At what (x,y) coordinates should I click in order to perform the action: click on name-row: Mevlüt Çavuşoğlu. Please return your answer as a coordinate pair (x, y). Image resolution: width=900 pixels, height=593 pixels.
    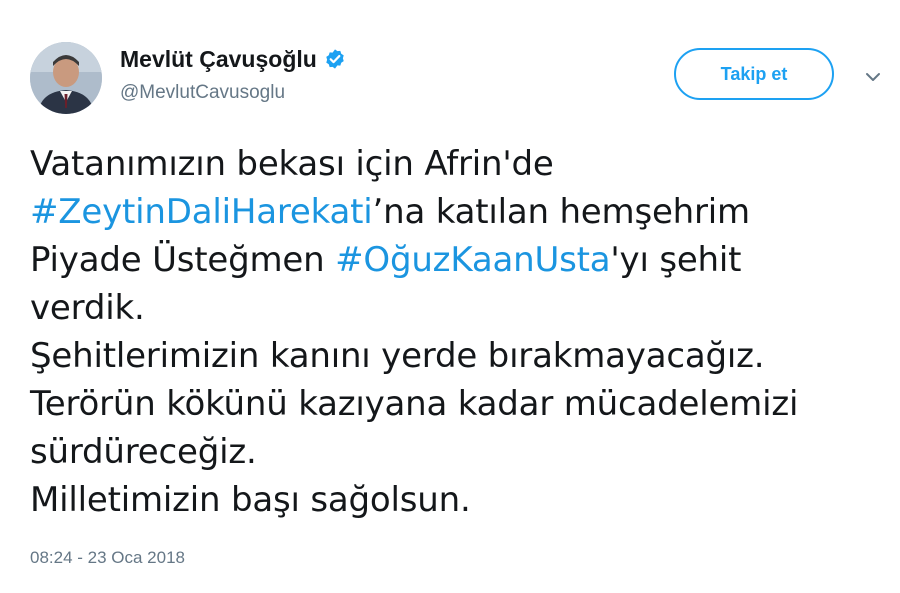
    Looking at the image, I should click on (233, 59).